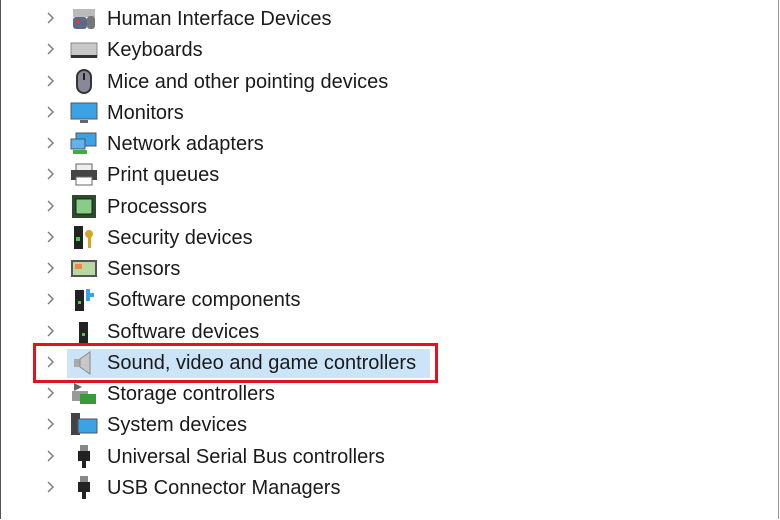  What do you see at coordinates (84, 299) in the screenshot?
I see `software-component-icon` at bounding box center [84, 299].